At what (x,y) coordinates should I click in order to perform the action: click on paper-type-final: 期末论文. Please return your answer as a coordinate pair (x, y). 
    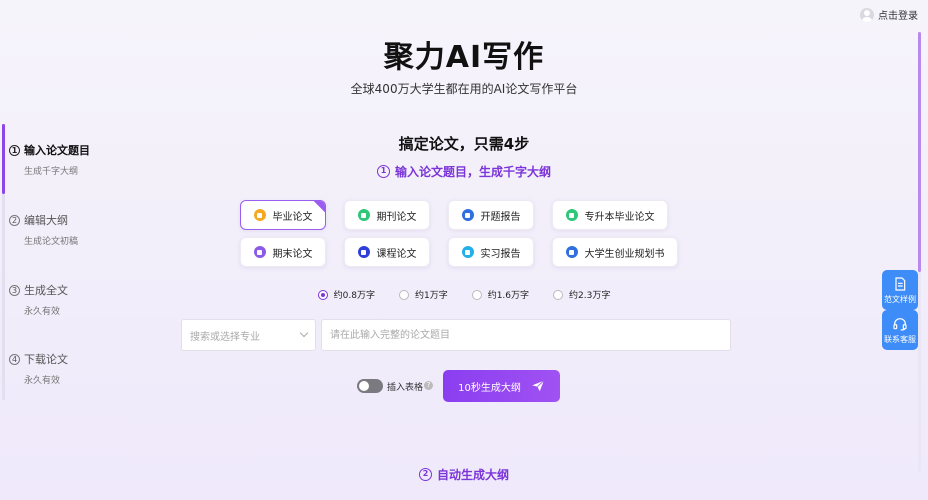
    Looking at the image, I should click on (283, 252).